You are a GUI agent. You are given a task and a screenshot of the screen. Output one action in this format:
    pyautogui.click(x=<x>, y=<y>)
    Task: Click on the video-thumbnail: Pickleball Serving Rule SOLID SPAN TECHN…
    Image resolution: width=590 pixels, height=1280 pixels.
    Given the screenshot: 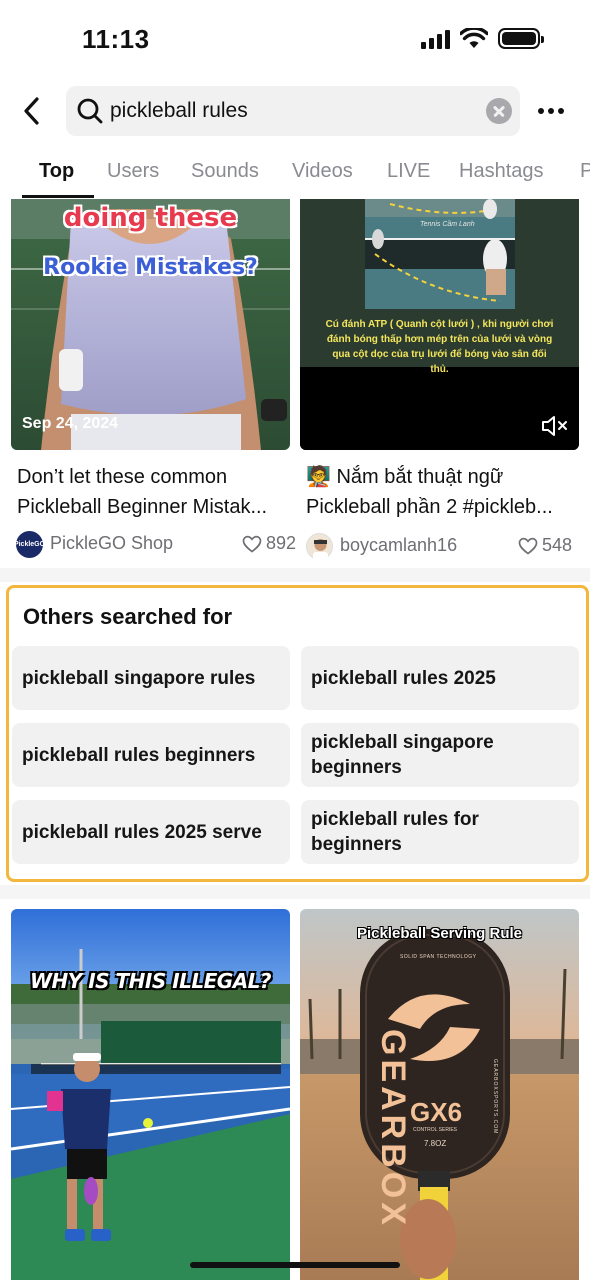 What is the action you would take?
    pyautogui.click(x=439, y=1094)
    